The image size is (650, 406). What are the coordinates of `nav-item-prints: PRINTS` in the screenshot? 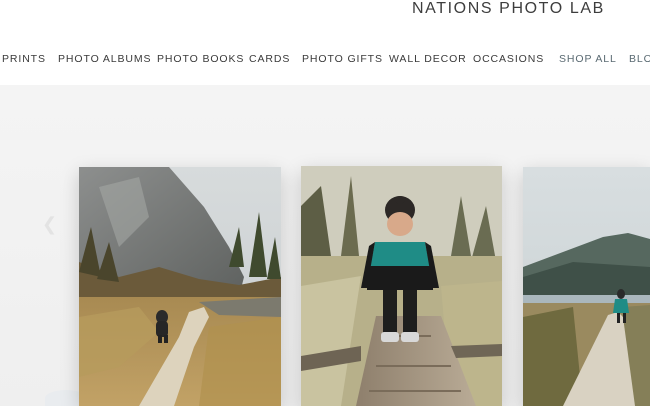 It's located at (24, 59).